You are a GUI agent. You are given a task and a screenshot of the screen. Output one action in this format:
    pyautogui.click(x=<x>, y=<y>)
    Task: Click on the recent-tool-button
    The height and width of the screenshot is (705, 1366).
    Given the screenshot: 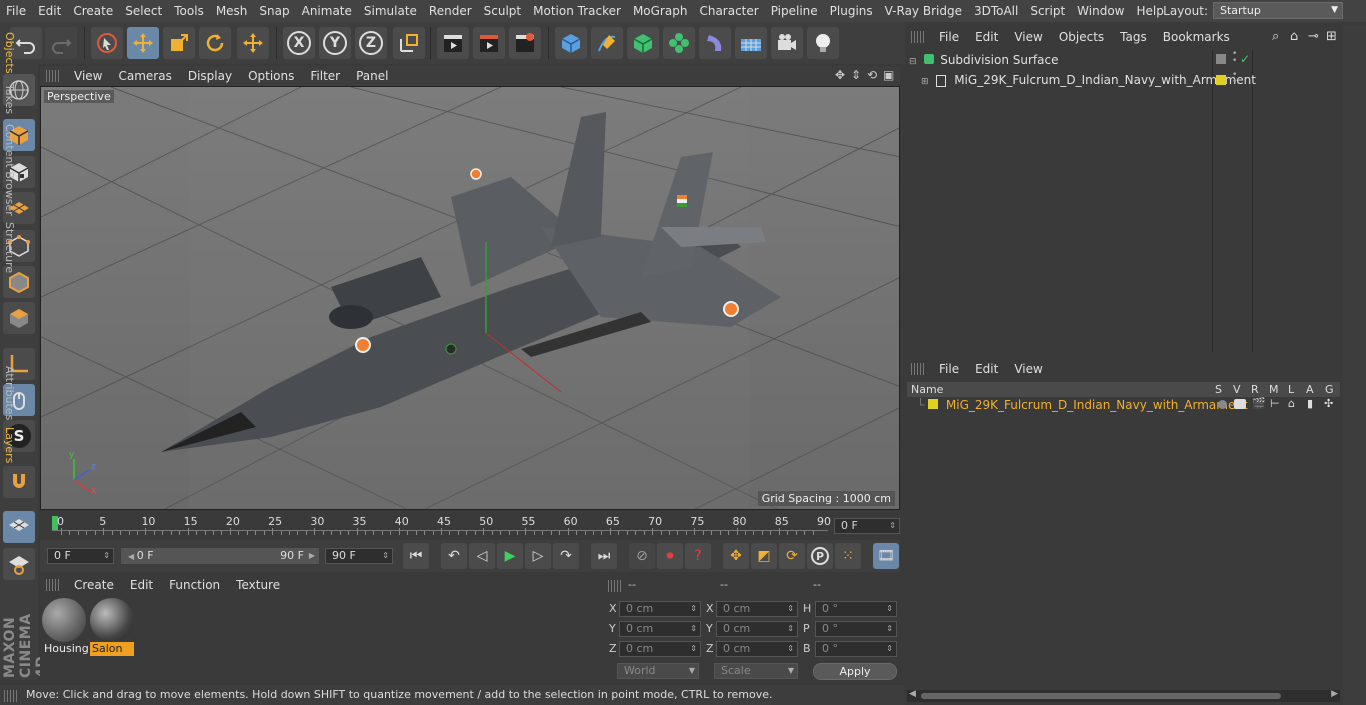 What is the action you would take?
    pyautogui.click(x=253, y=43)
    